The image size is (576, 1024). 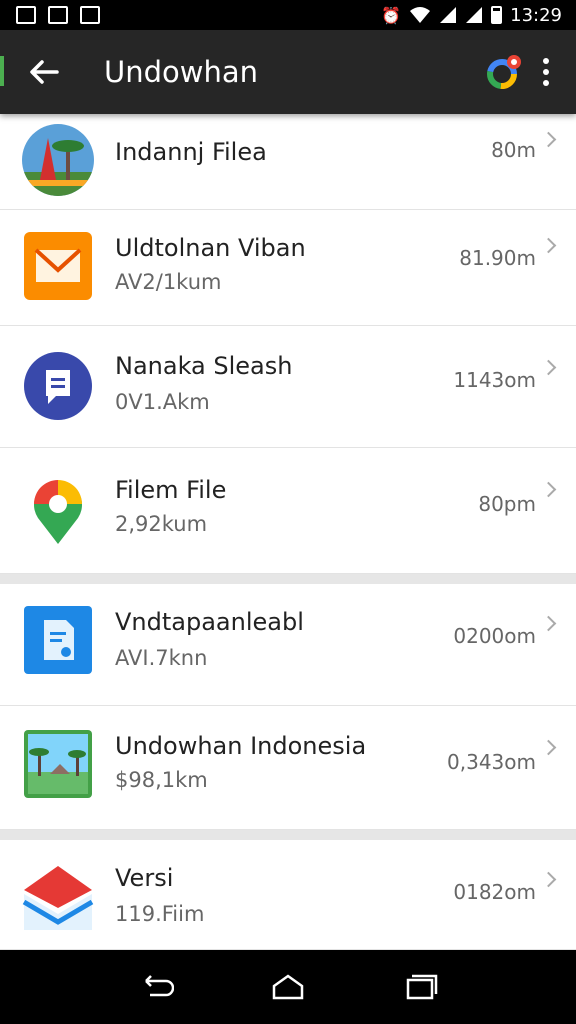 I want to click on item-subtitle: AV2/1kum, so click(x=168, y=282).